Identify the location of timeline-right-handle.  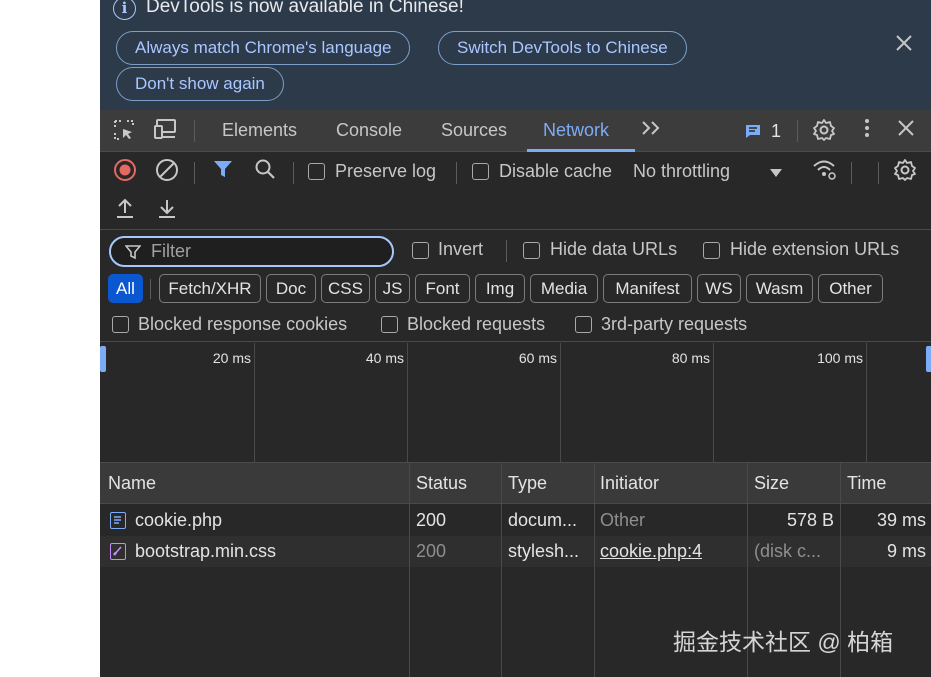
(928, 359).